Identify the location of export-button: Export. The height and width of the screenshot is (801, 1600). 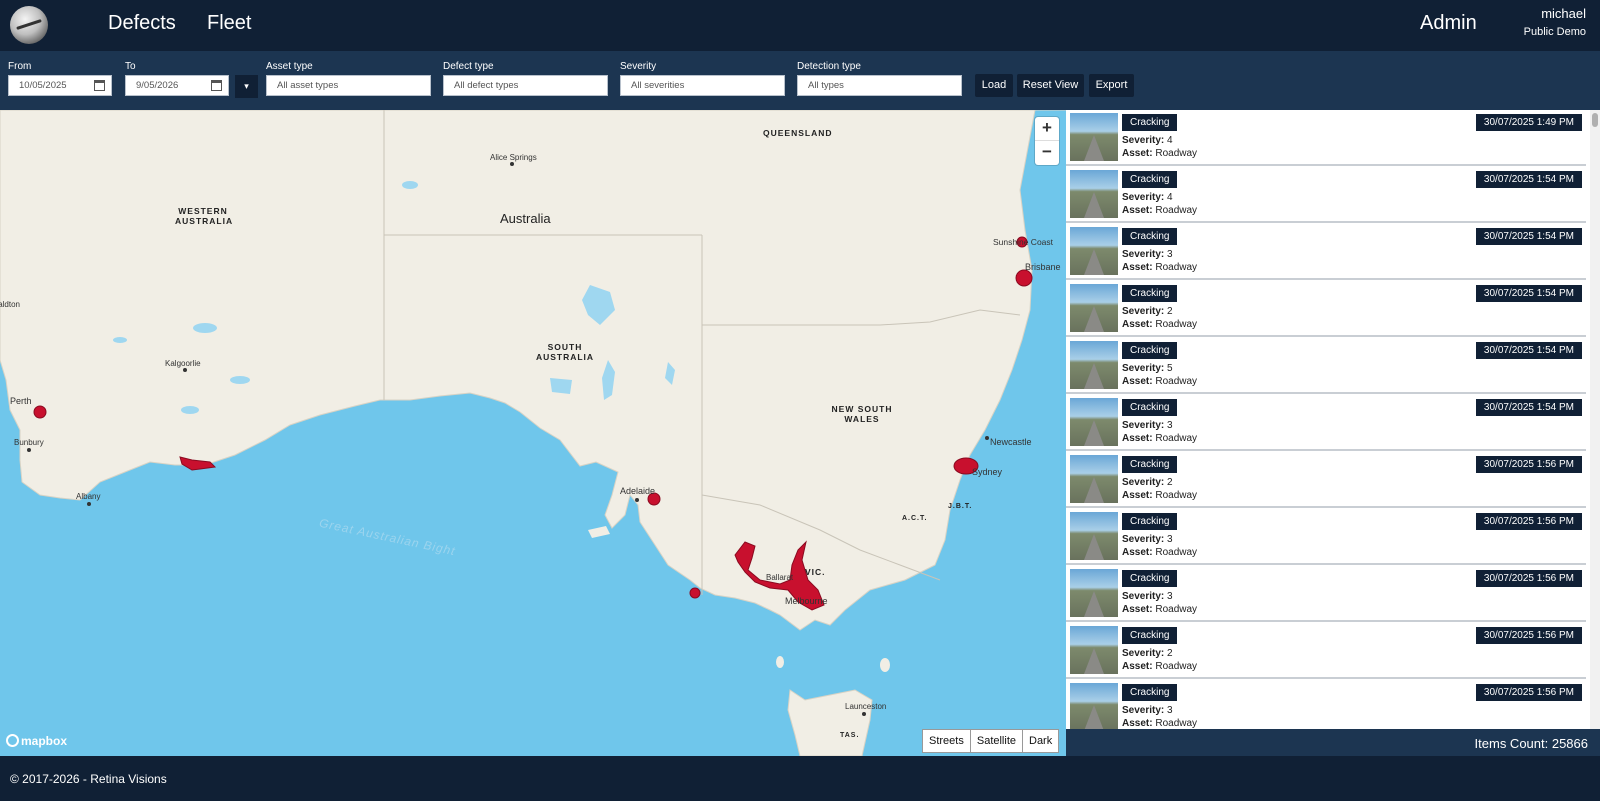
(1111, 85).